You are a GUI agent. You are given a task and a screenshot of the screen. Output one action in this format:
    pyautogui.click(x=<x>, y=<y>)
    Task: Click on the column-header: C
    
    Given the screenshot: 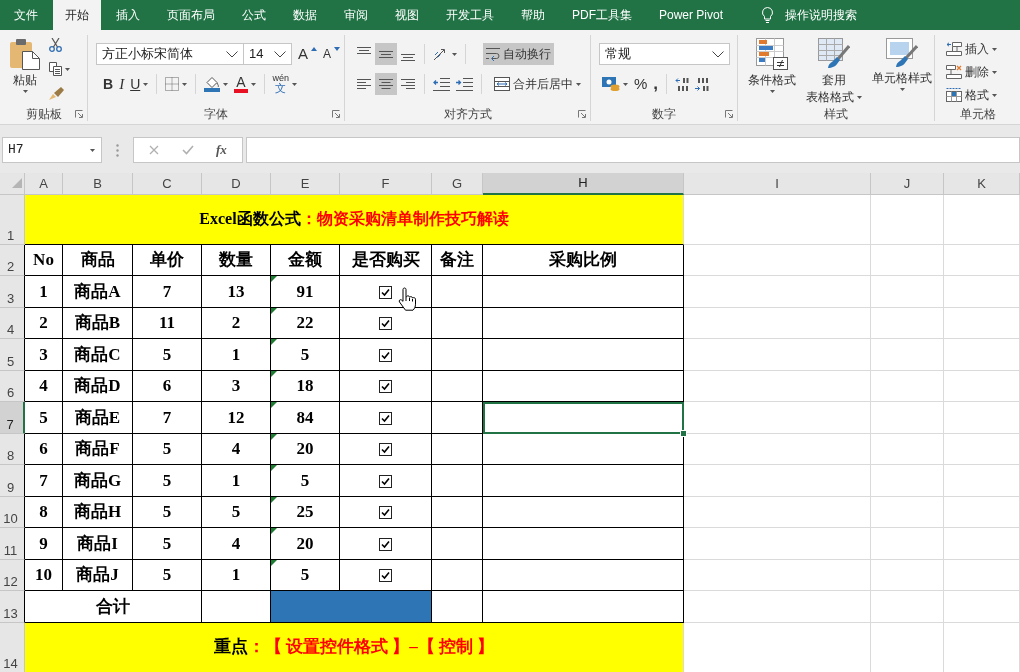 What is the action you would take?
    pyautogui.click(x=167, y=184)
    